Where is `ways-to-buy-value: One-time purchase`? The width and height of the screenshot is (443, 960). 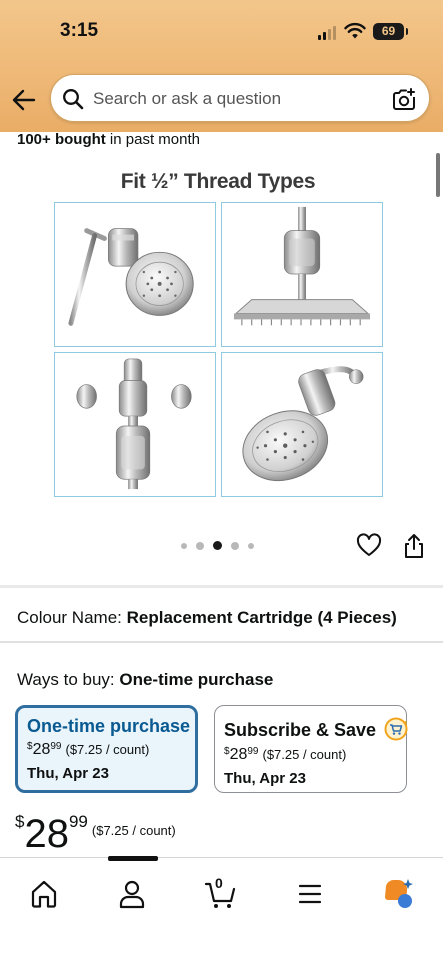
ways-to-buy-value: One-time purchase is located at coordinates (196, 679).